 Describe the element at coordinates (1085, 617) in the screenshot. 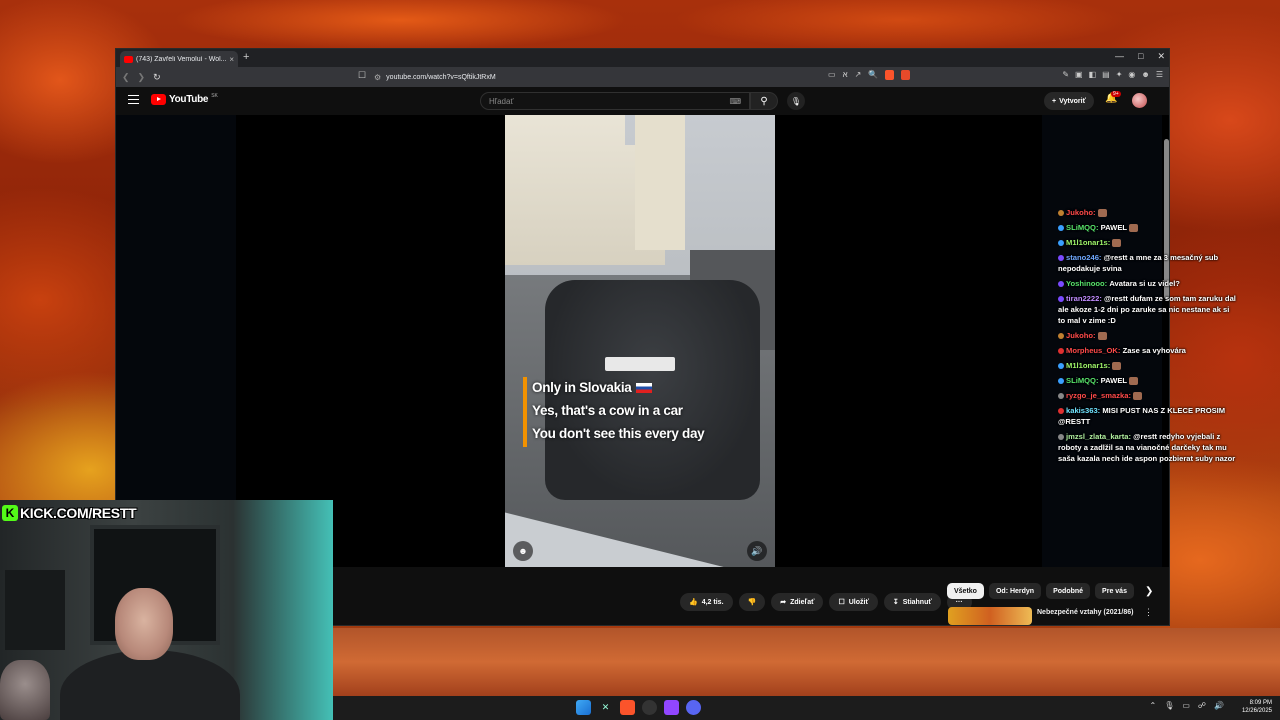

I see `recommended-title: Nebezpečné vztahy (2021/86)` at that location.